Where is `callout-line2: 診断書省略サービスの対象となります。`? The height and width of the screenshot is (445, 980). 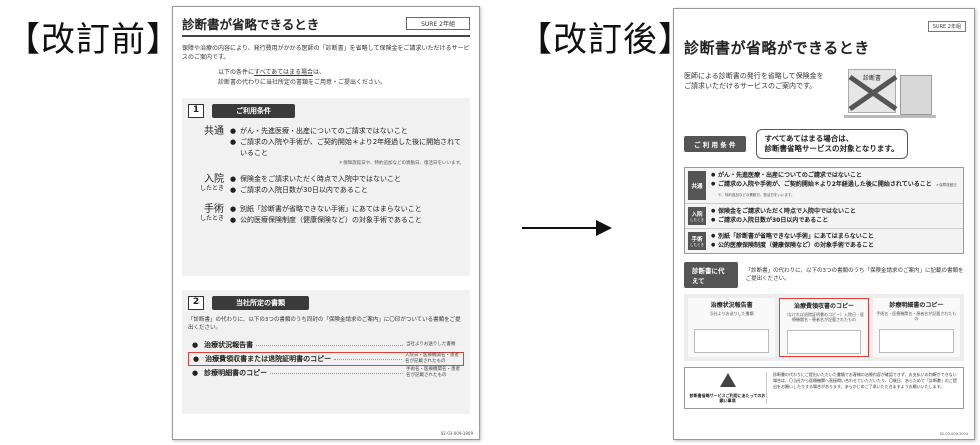
callout-line2: 診断書省略サービスの対象となります。 is located at coordinates (831, 148).